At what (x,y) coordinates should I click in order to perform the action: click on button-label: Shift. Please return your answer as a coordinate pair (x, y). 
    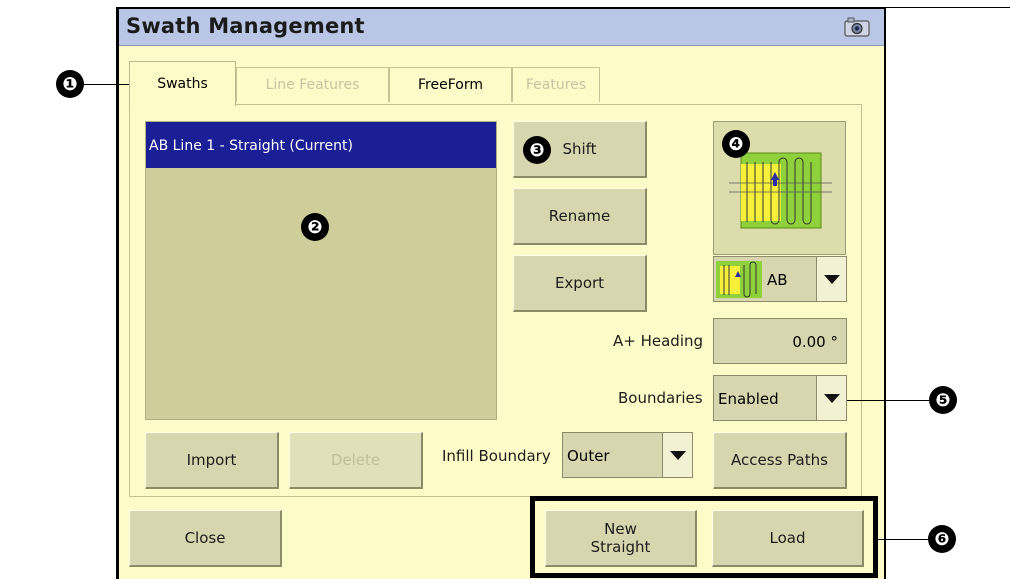
    Looking at the image, I should click on (579, 149).